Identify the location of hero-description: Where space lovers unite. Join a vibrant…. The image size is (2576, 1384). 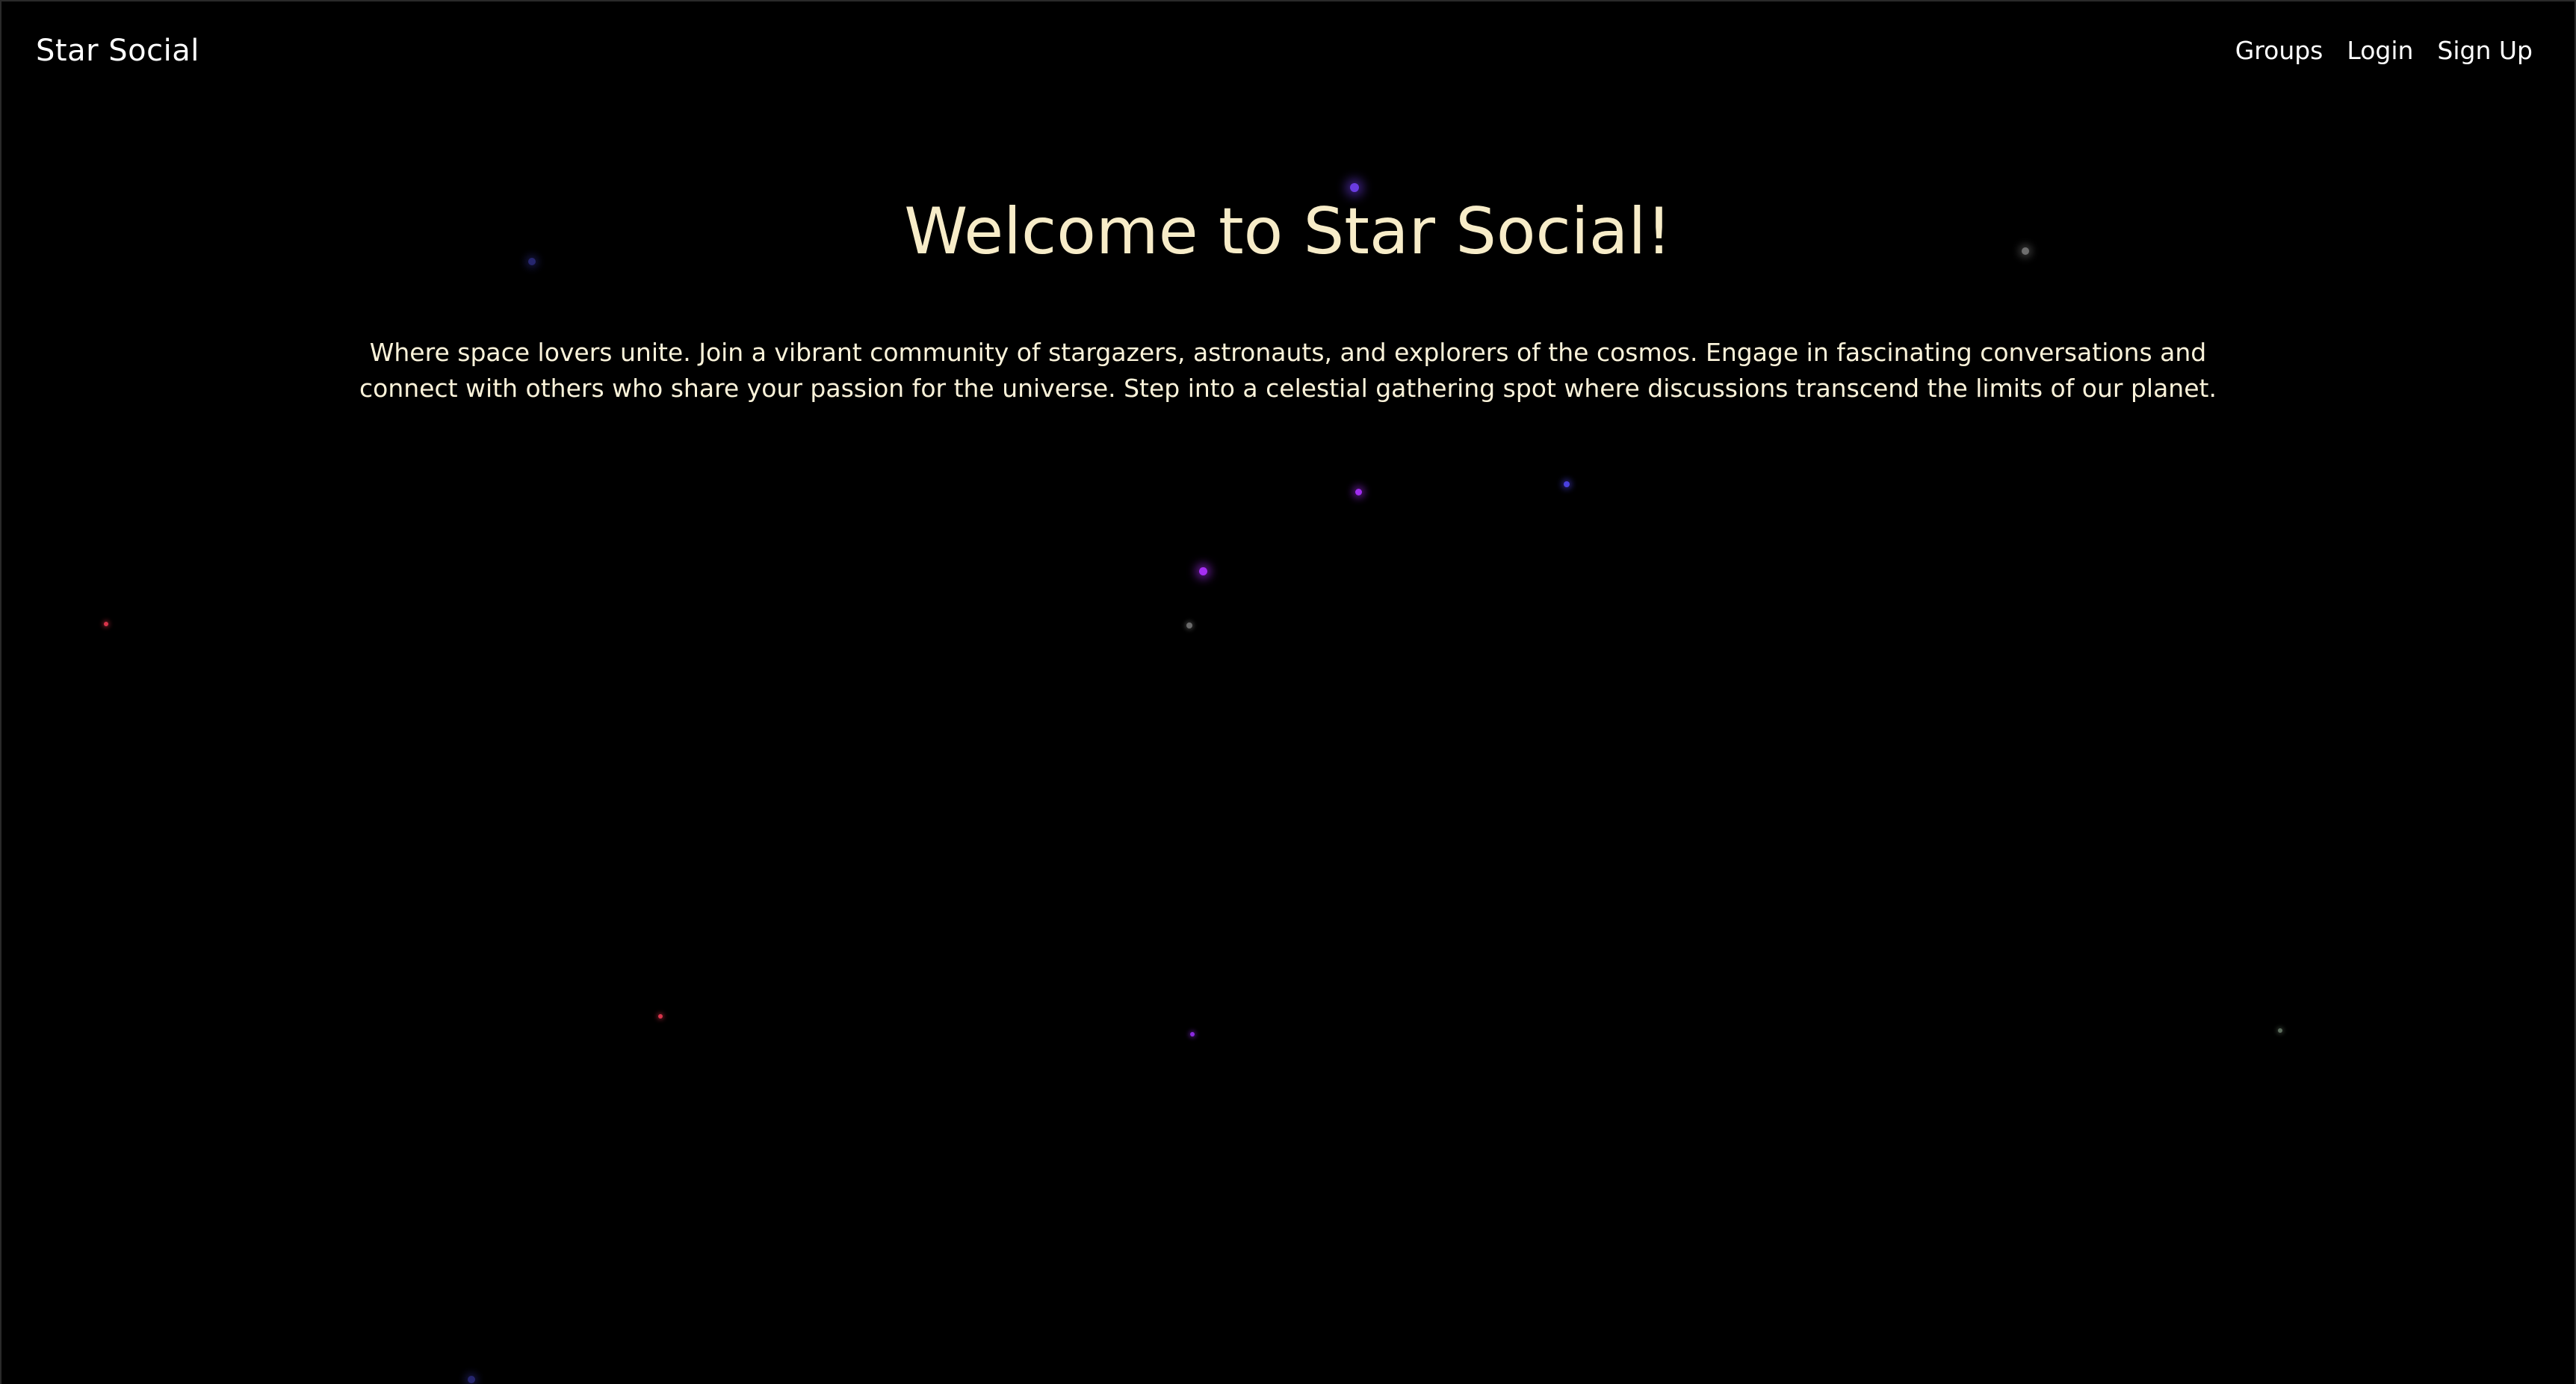
(1288, 370).